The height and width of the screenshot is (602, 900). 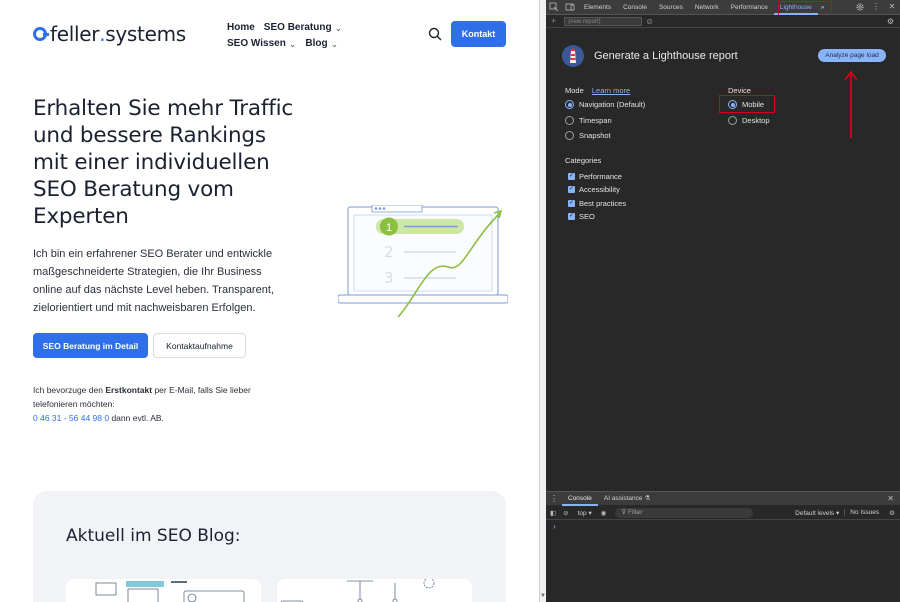 I want to click on analyze-page-load-button: Analyze page load, so click(x=852, y=55).